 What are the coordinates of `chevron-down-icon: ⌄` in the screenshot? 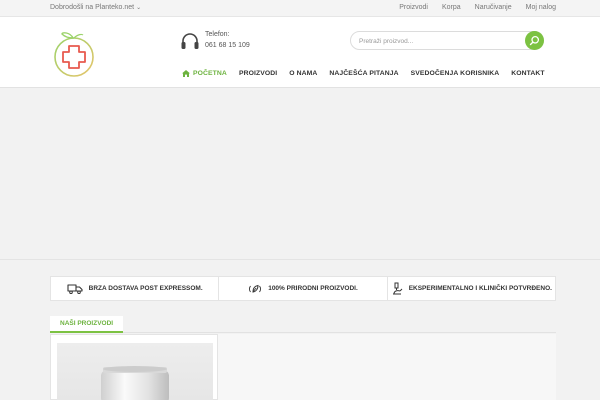 It's located at (139, 8).